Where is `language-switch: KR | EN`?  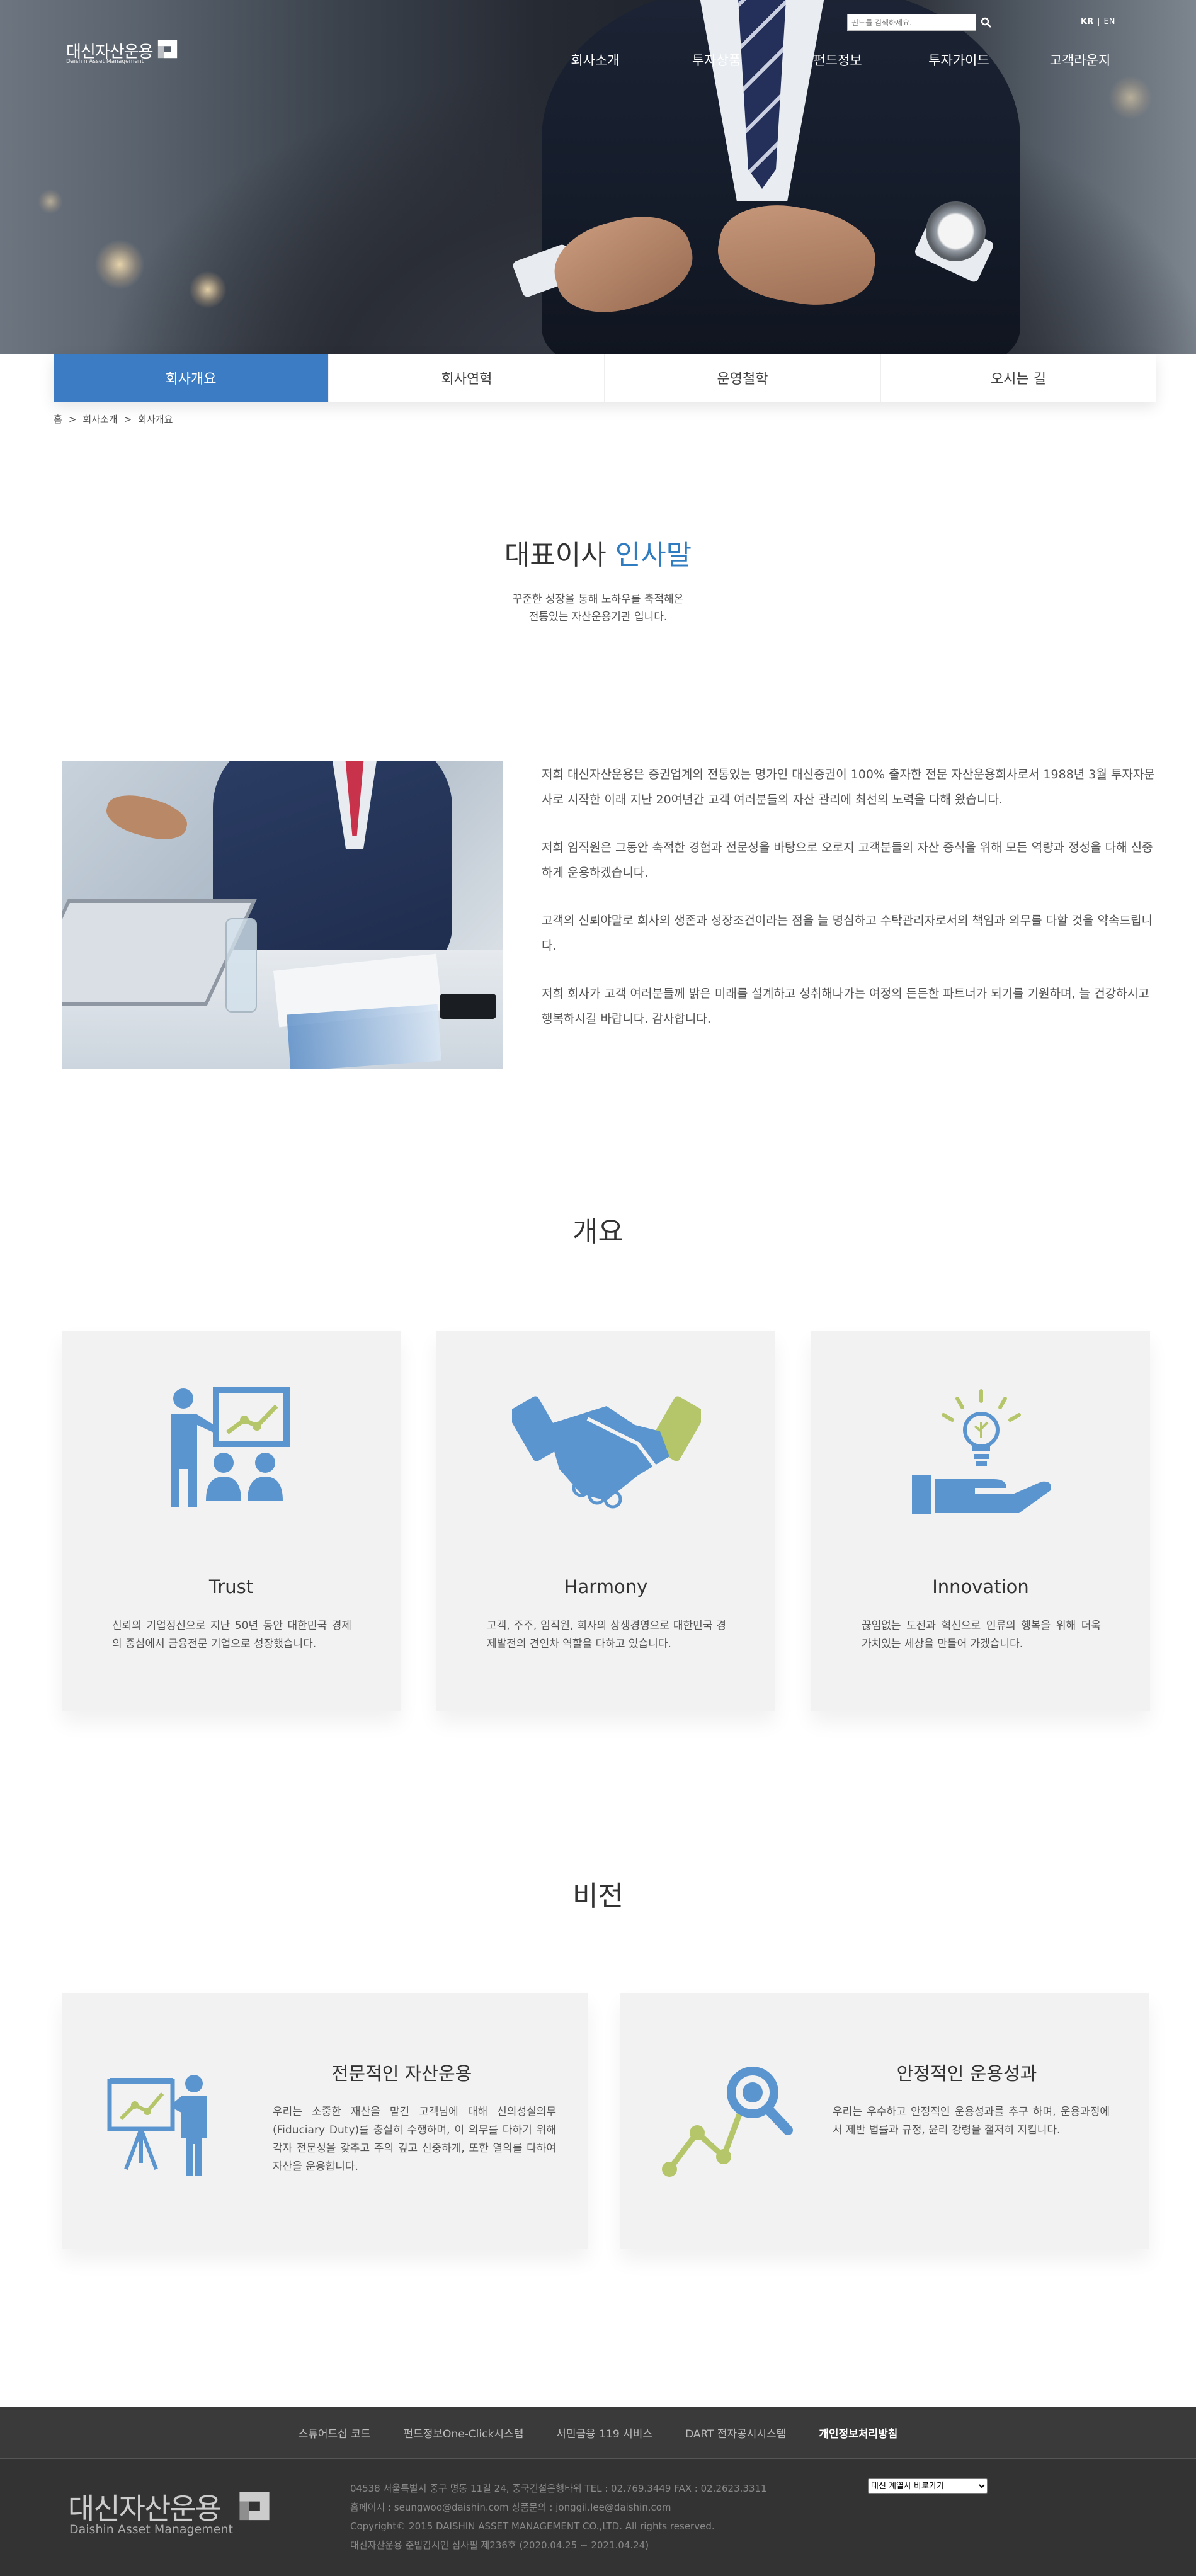
language-switch: KR | EN is located at coordinates (1098, 21).